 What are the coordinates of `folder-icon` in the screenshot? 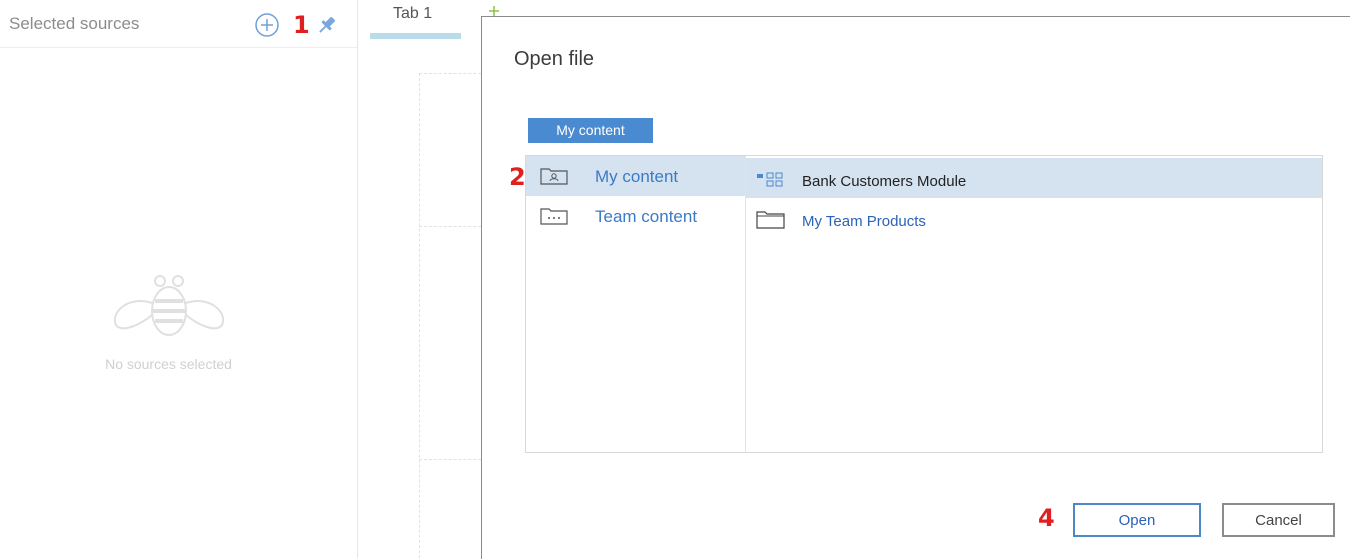 It's located at (770, 220).